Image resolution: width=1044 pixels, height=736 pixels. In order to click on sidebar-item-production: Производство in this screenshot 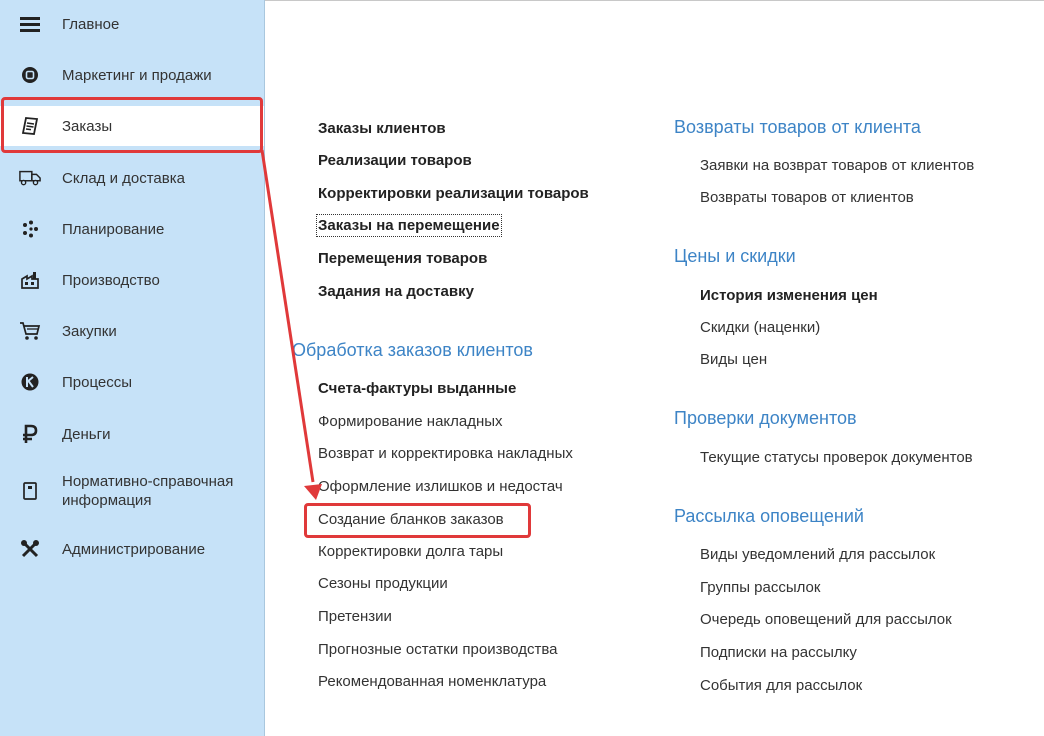, I will do `click(132, 280)`.